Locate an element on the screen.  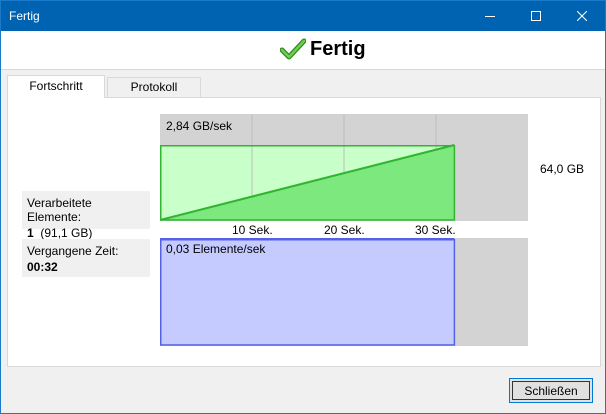
minimize-button is located at coordinates (490, 16).